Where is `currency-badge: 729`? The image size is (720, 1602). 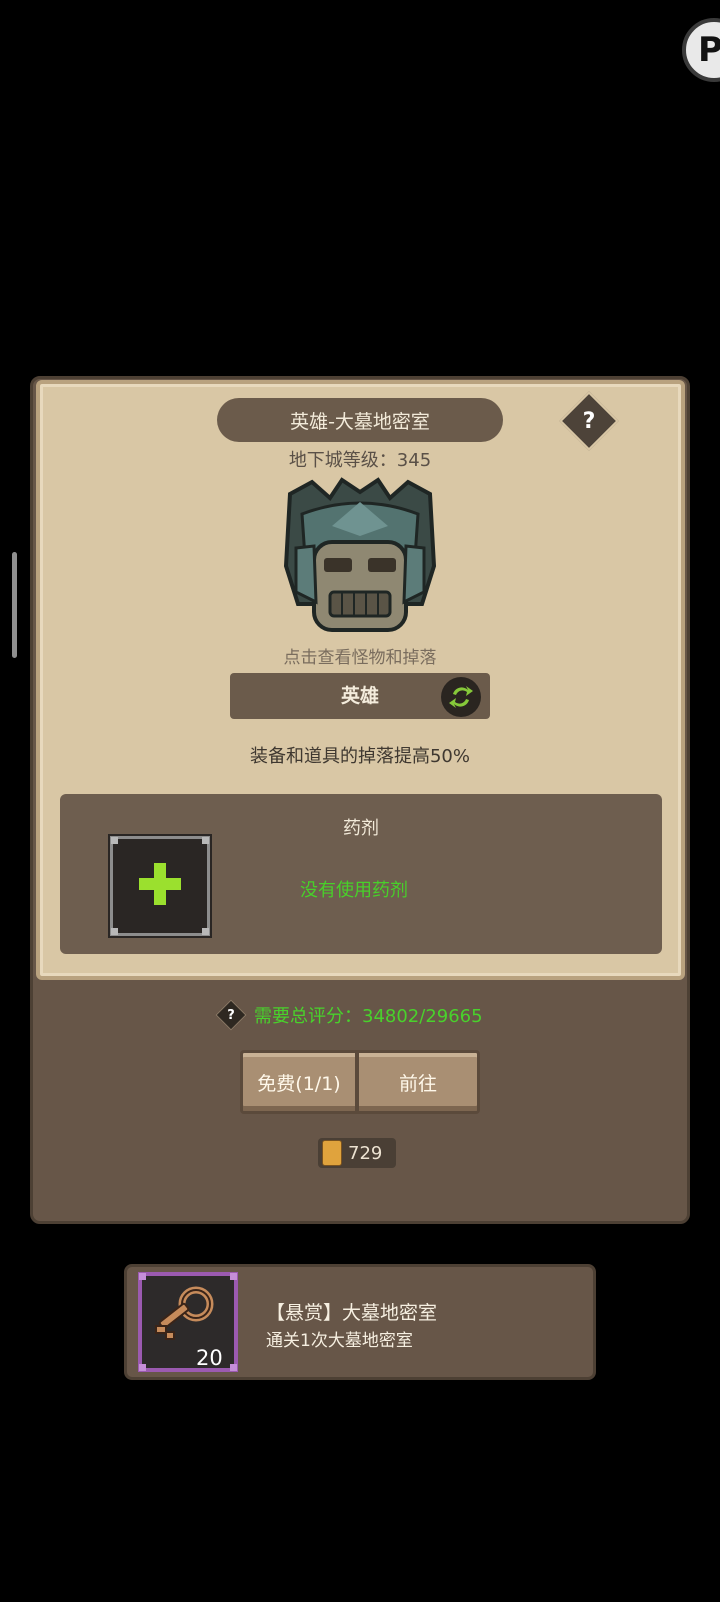 currency-badge: 729 is located at coordinates (357, 1153).